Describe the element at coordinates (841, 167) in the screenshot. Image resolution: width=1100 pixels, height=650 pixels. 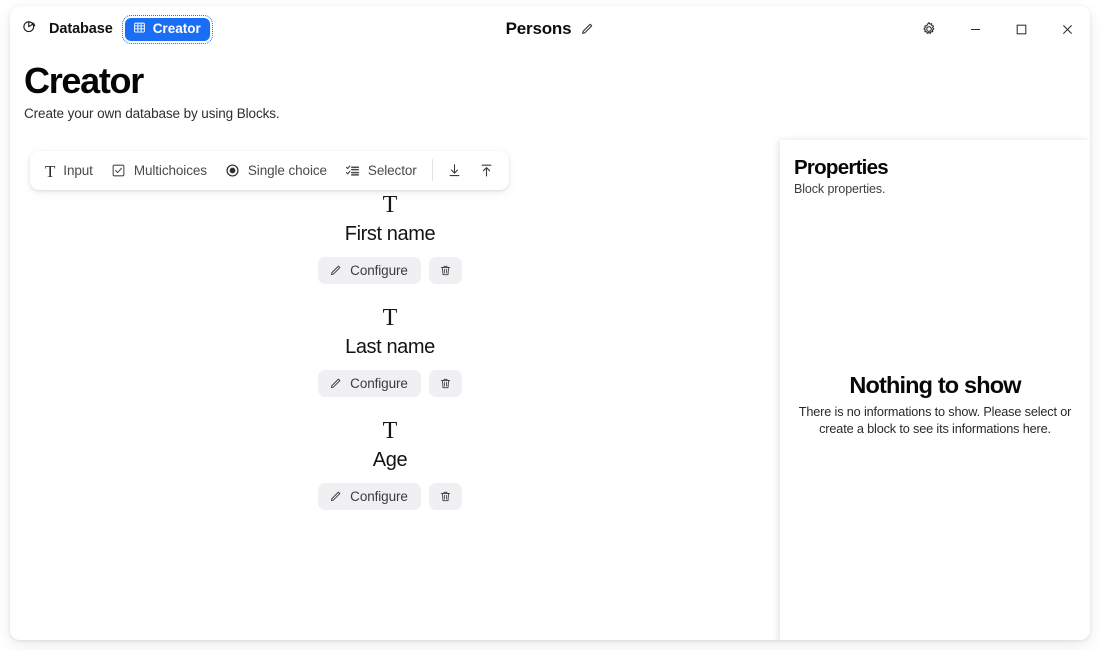
I see `properties-title: Properties` at that location.